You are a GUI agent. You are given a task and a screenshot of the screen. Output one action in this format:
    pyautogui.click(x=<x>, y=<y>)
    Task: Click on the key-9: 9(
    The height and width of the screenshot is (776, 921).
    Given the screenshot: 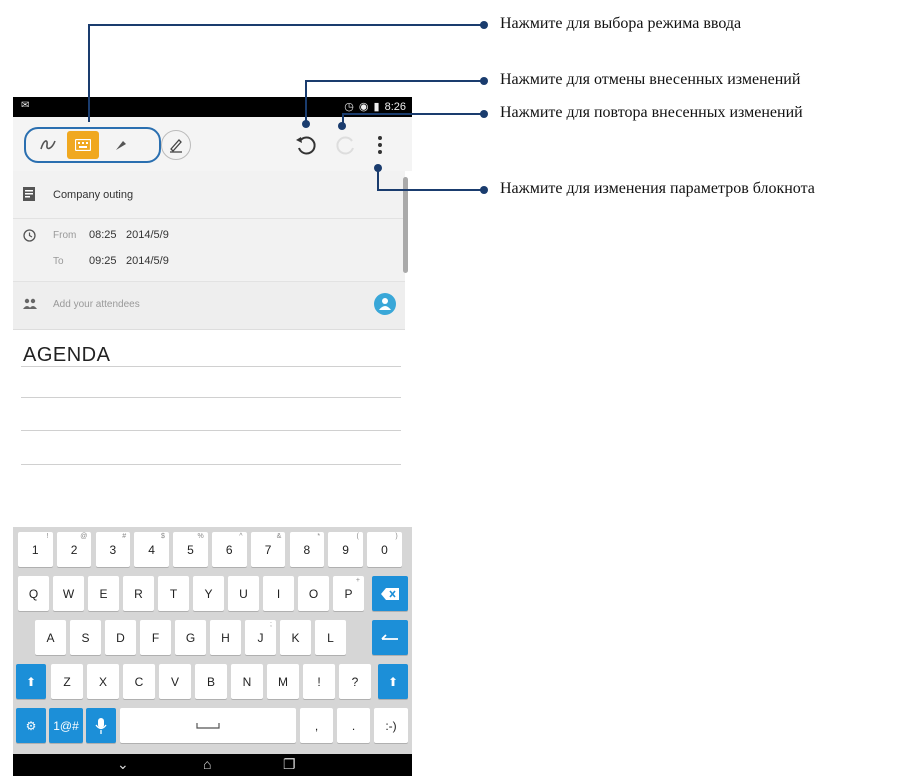 What is the action you would take?
    pyautogui.click(x=345, y=549)
    